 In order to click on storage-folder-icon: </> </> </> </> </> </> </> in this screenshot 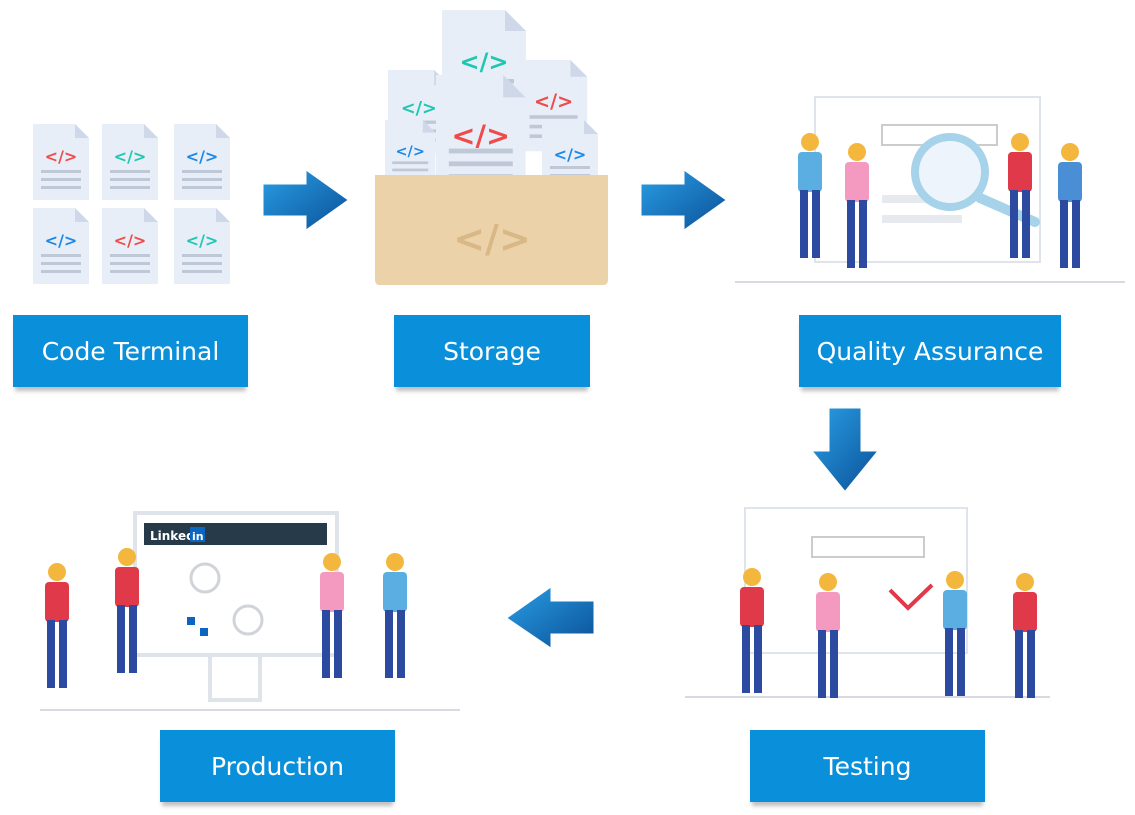, I will do `click(491, 147)`.